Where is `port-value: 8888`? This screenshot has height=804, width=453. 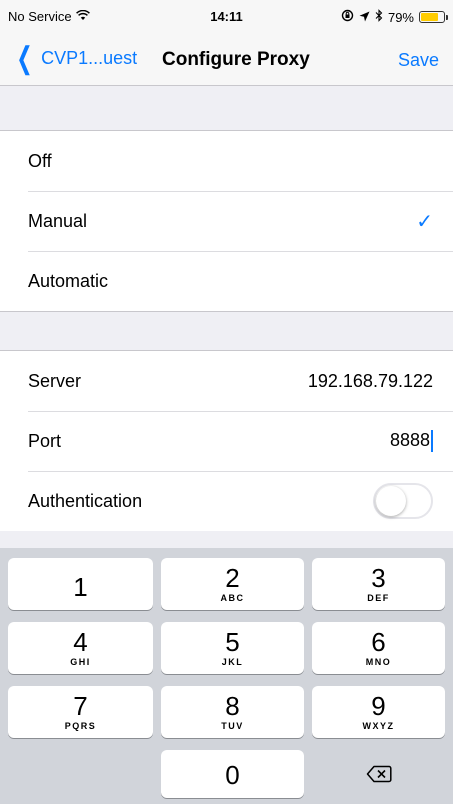
port-value: 8888 is located at coordinates (409, 439).